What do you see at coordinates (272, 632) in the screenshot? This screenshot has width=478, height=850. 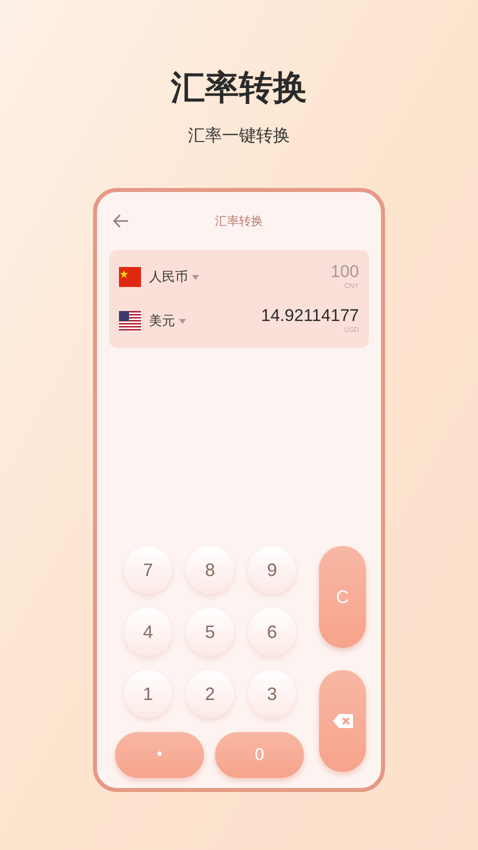 I see `digit-key: 6` at bounding box center [272, 632].